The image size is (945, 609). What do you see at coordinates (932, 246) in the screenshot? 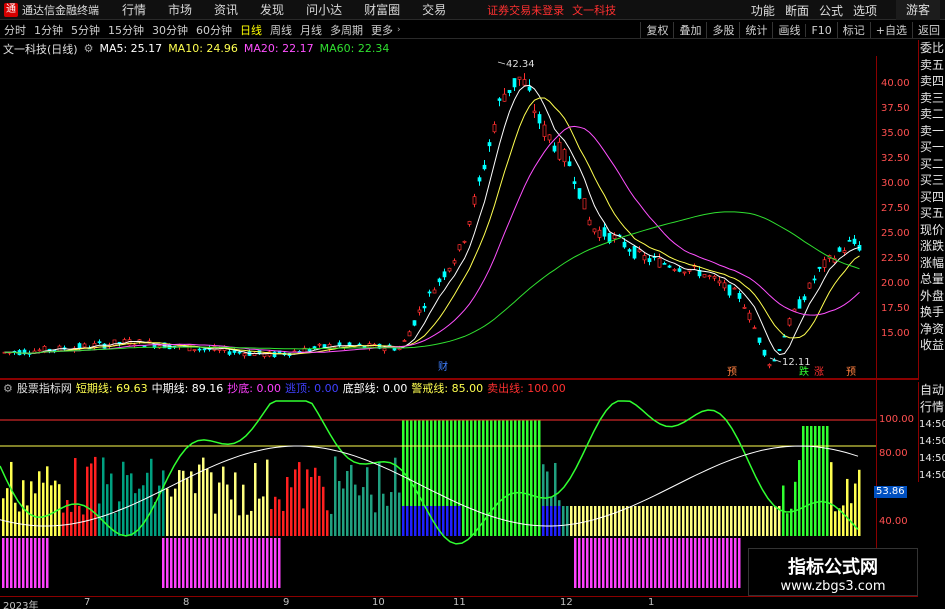
I see `sidebar-item-change: 涨跌` at bounding box center [932, 246].